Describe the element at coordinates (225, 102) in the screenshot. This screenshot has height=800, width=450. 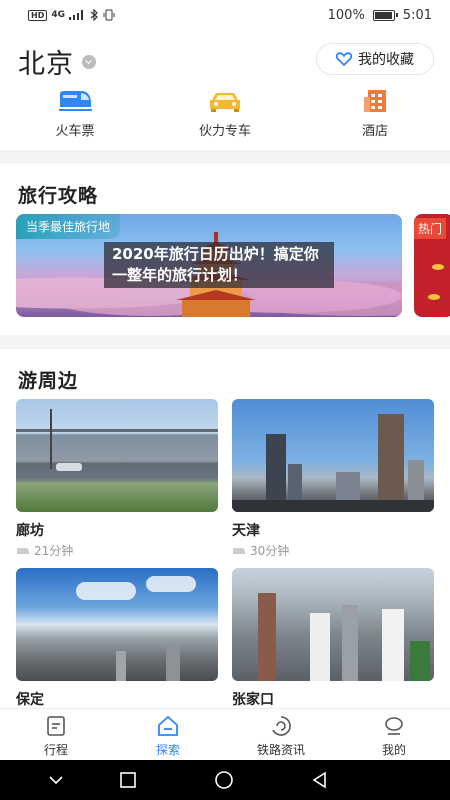
I see `car-icon` at that location.